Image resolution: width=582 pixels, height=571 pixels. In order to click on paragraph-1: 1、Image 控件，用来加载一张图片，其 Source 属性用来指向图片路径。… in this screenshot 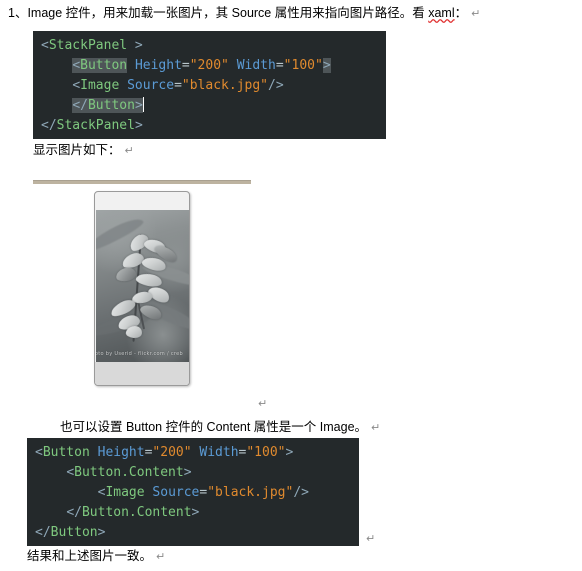, I will do `click(244, 13)`.